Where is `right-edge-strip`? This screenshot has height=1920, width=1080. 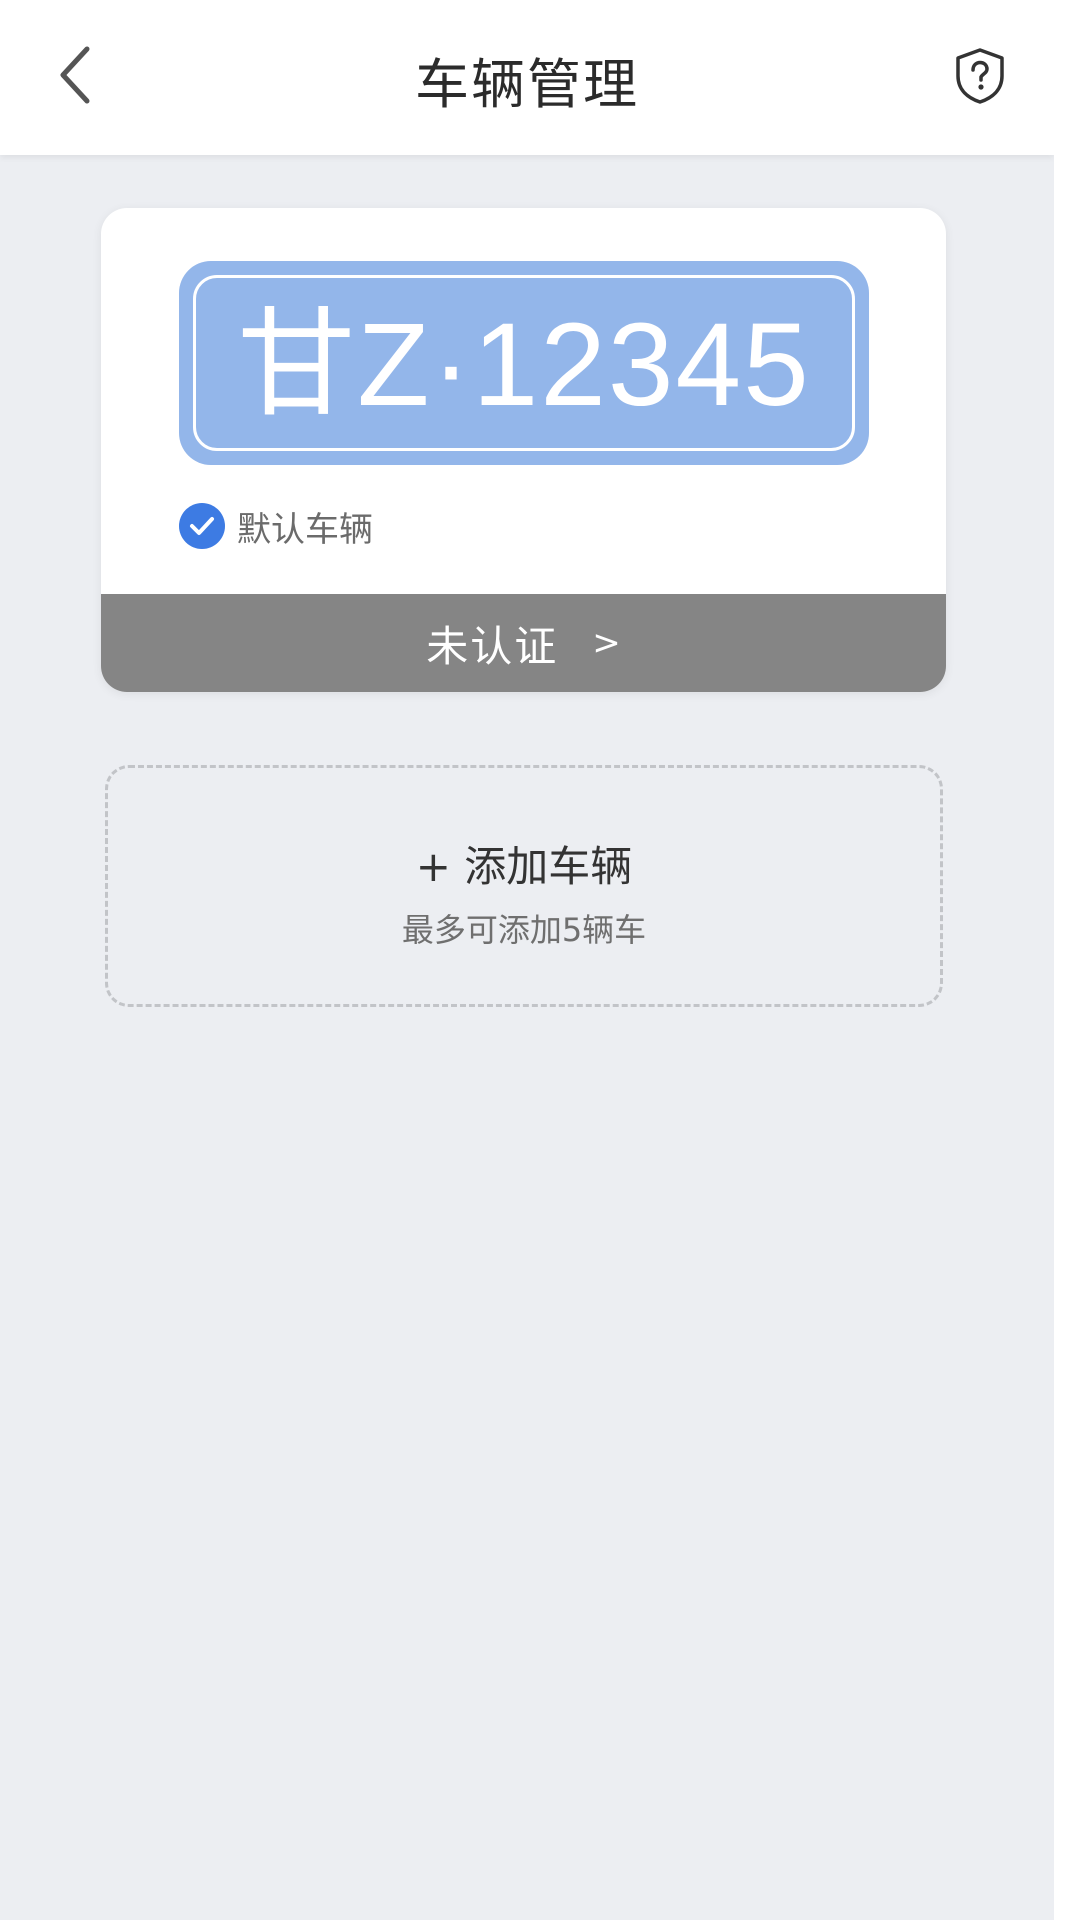 right-edge-strip is located at coordinates (1067, 960).